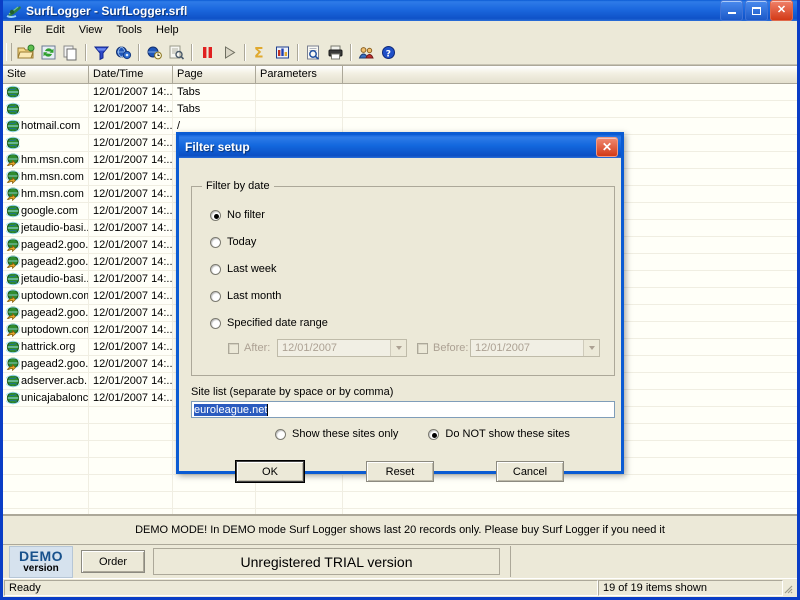  Describe the element at coordinates (233, 348) in the screenshot. I see `after-checkbox` at that location.